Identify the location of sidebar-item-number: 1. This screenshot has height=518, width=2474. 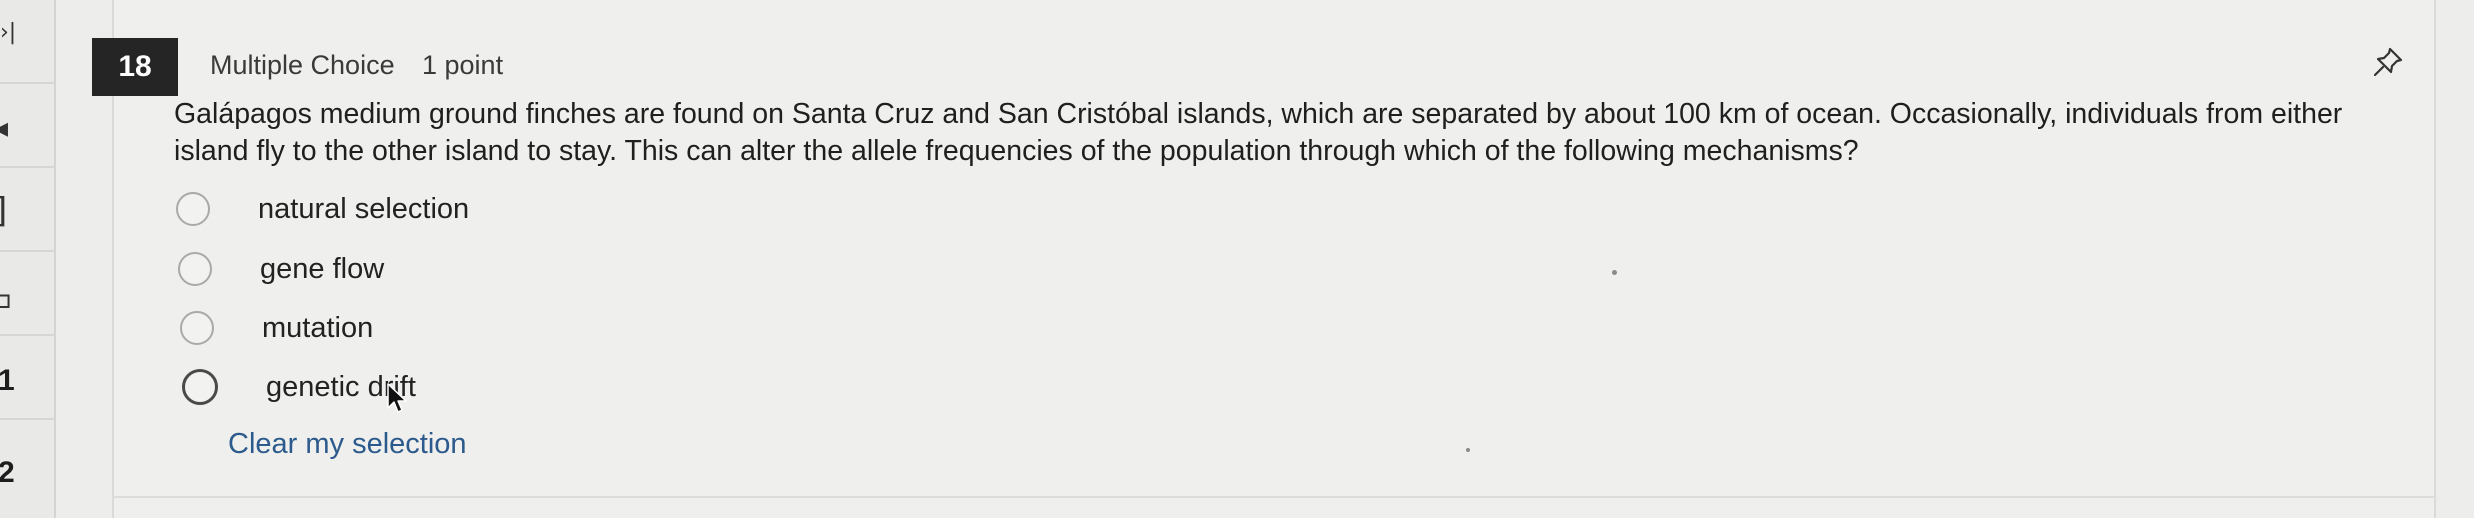
(7, 380).